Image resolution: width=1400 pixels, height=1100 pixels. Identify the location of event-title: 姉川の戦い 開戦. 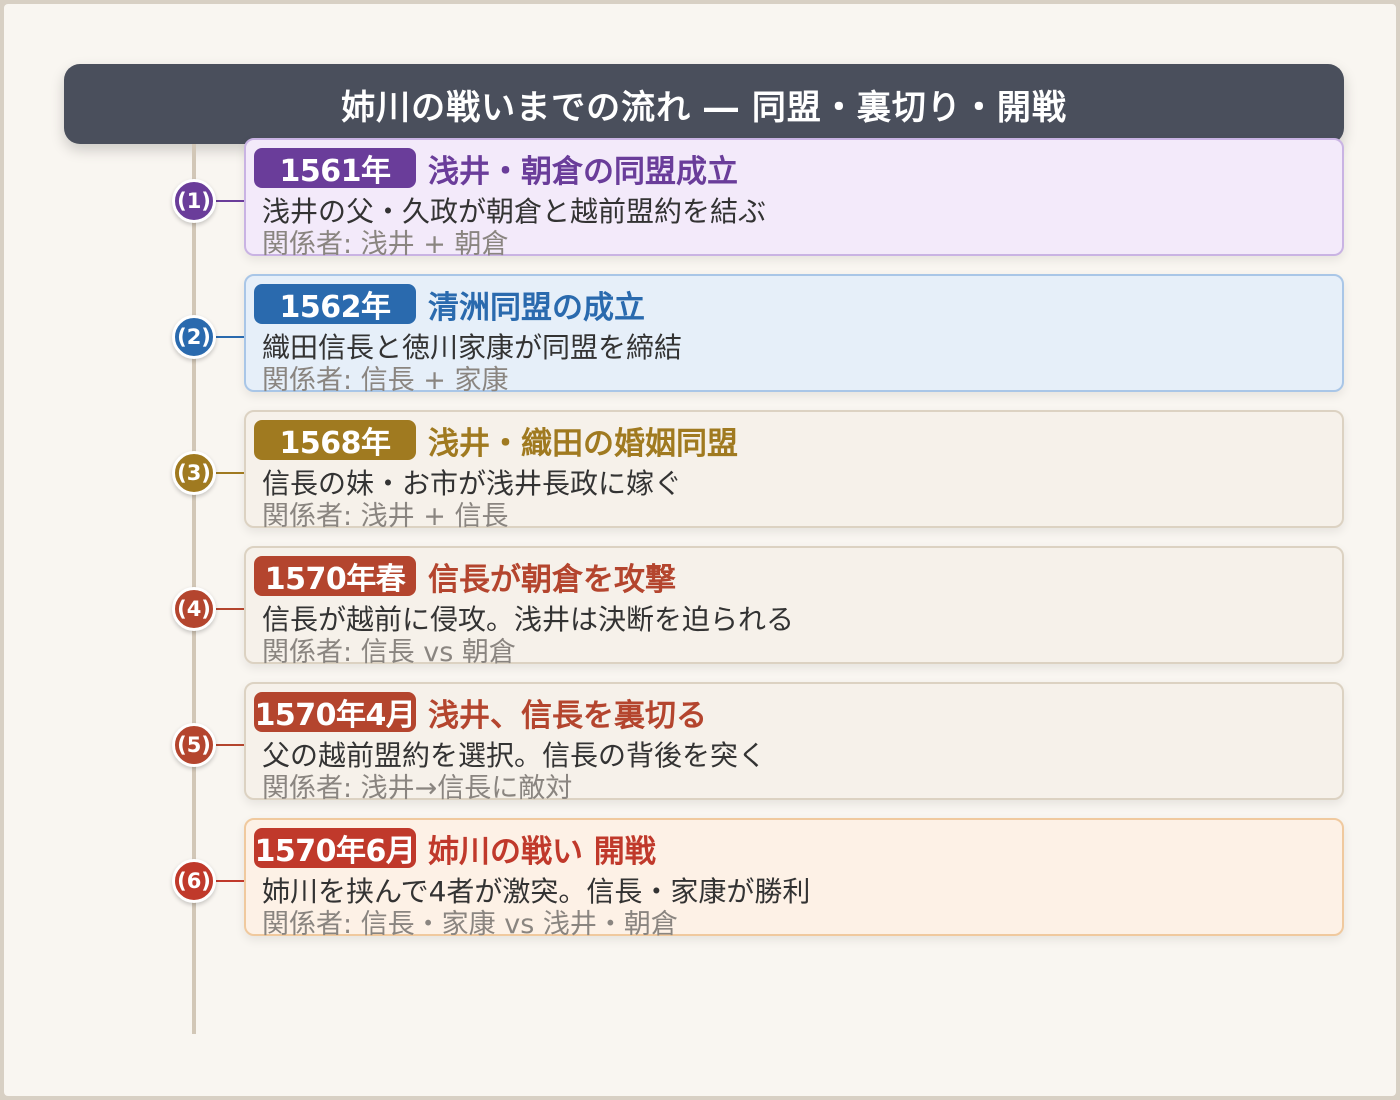
(542, 852).